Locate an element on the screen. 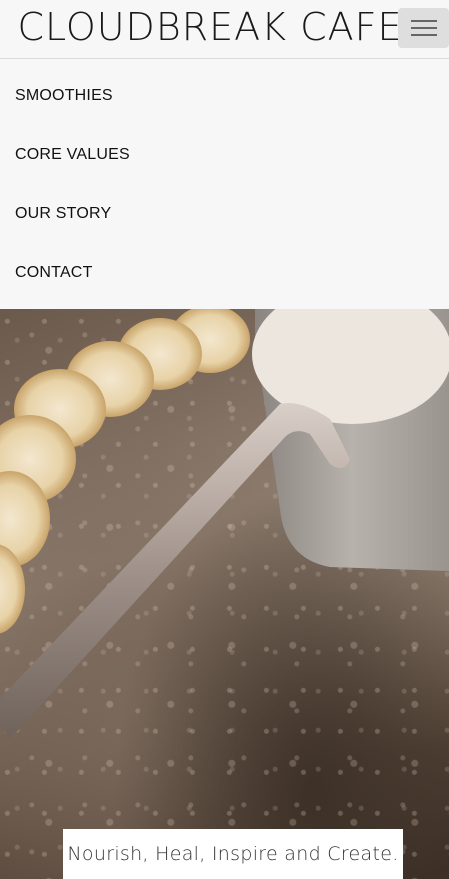 This screenshot has width=449, height=879. tagline-banner: Nourish, Heal, Inspire and Create. is located at coordinates (233, 854).